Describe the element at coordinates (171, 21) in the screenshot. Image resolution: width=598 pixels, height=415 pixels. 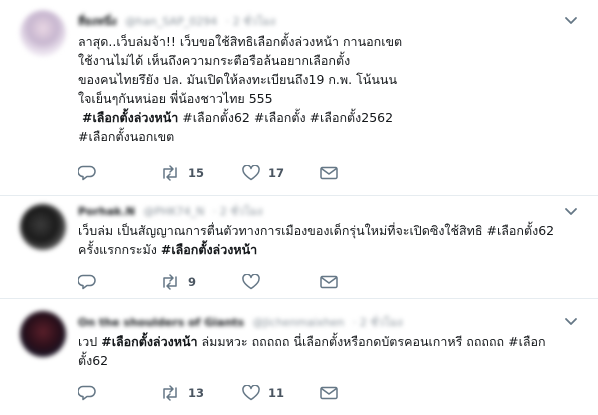
I see `user-handle: @han_SAP_0294` at that location.